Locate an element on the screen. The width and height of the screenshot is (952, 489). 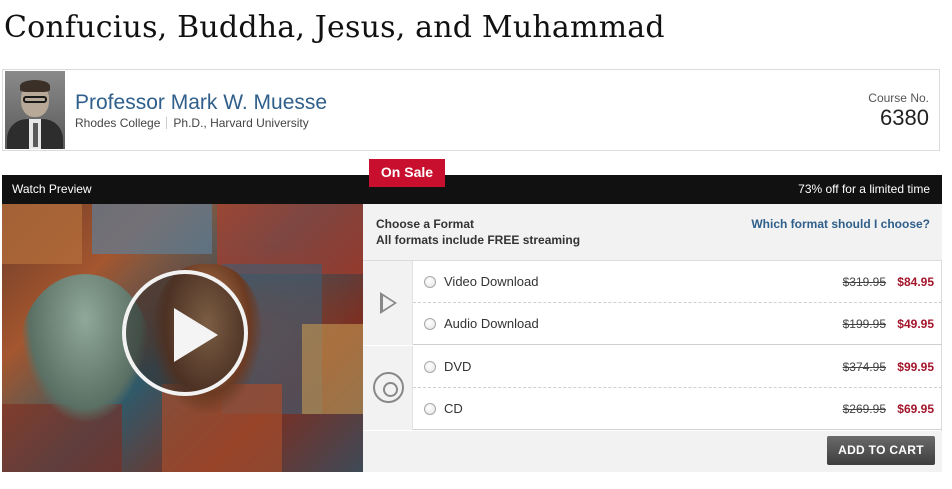
sale-price: $84.95 is located at coordinates (915, 282).